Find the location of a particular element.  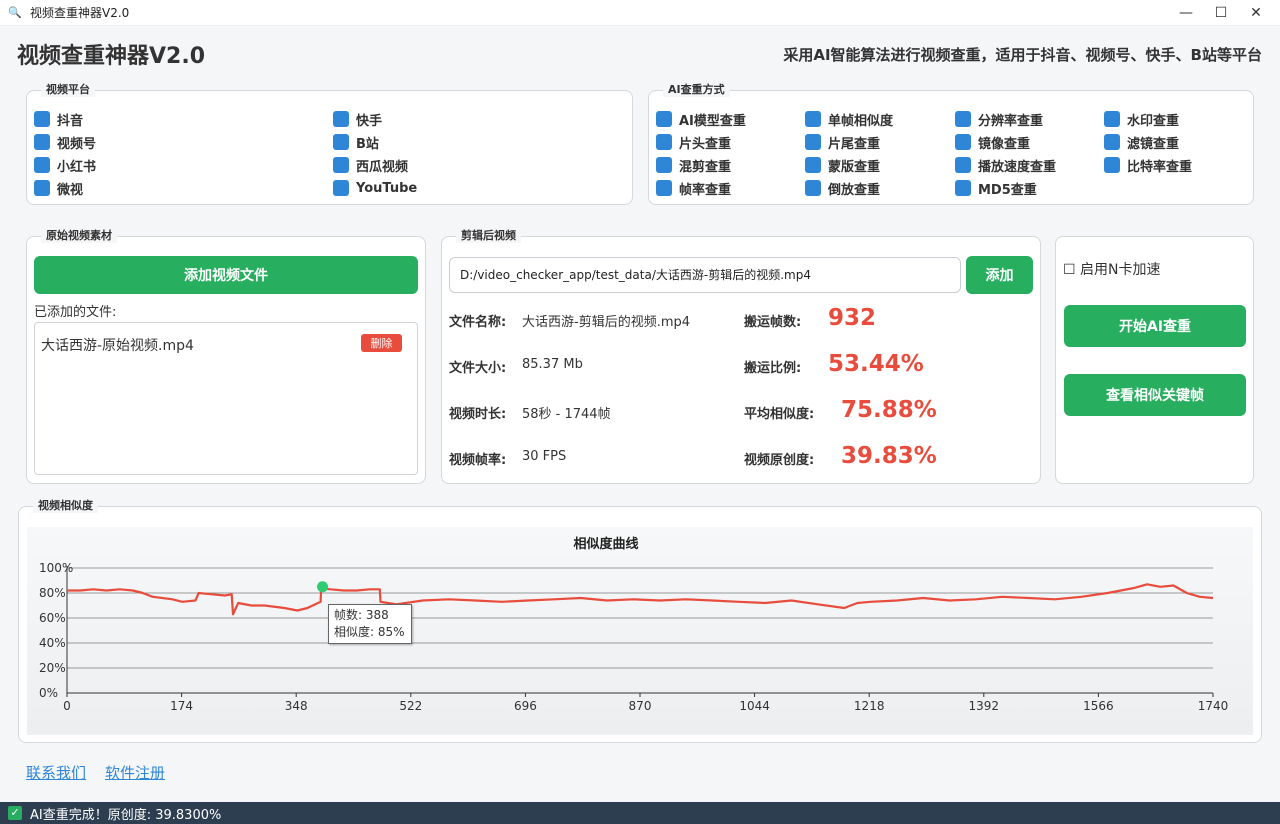

hover-point-marker is located at coordinates (323, 587).